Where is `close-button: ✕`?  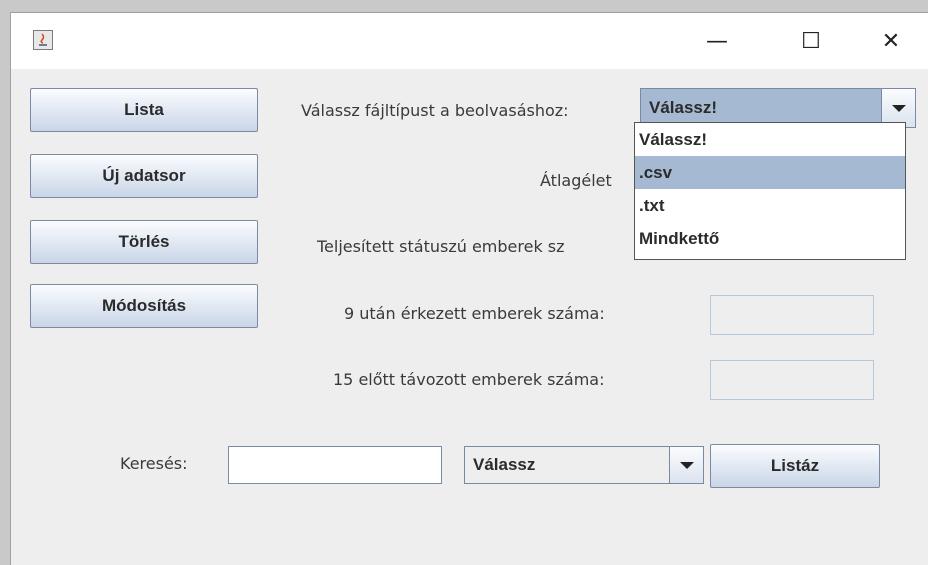 close-button: ✕ is located at coordinates (891, 41).